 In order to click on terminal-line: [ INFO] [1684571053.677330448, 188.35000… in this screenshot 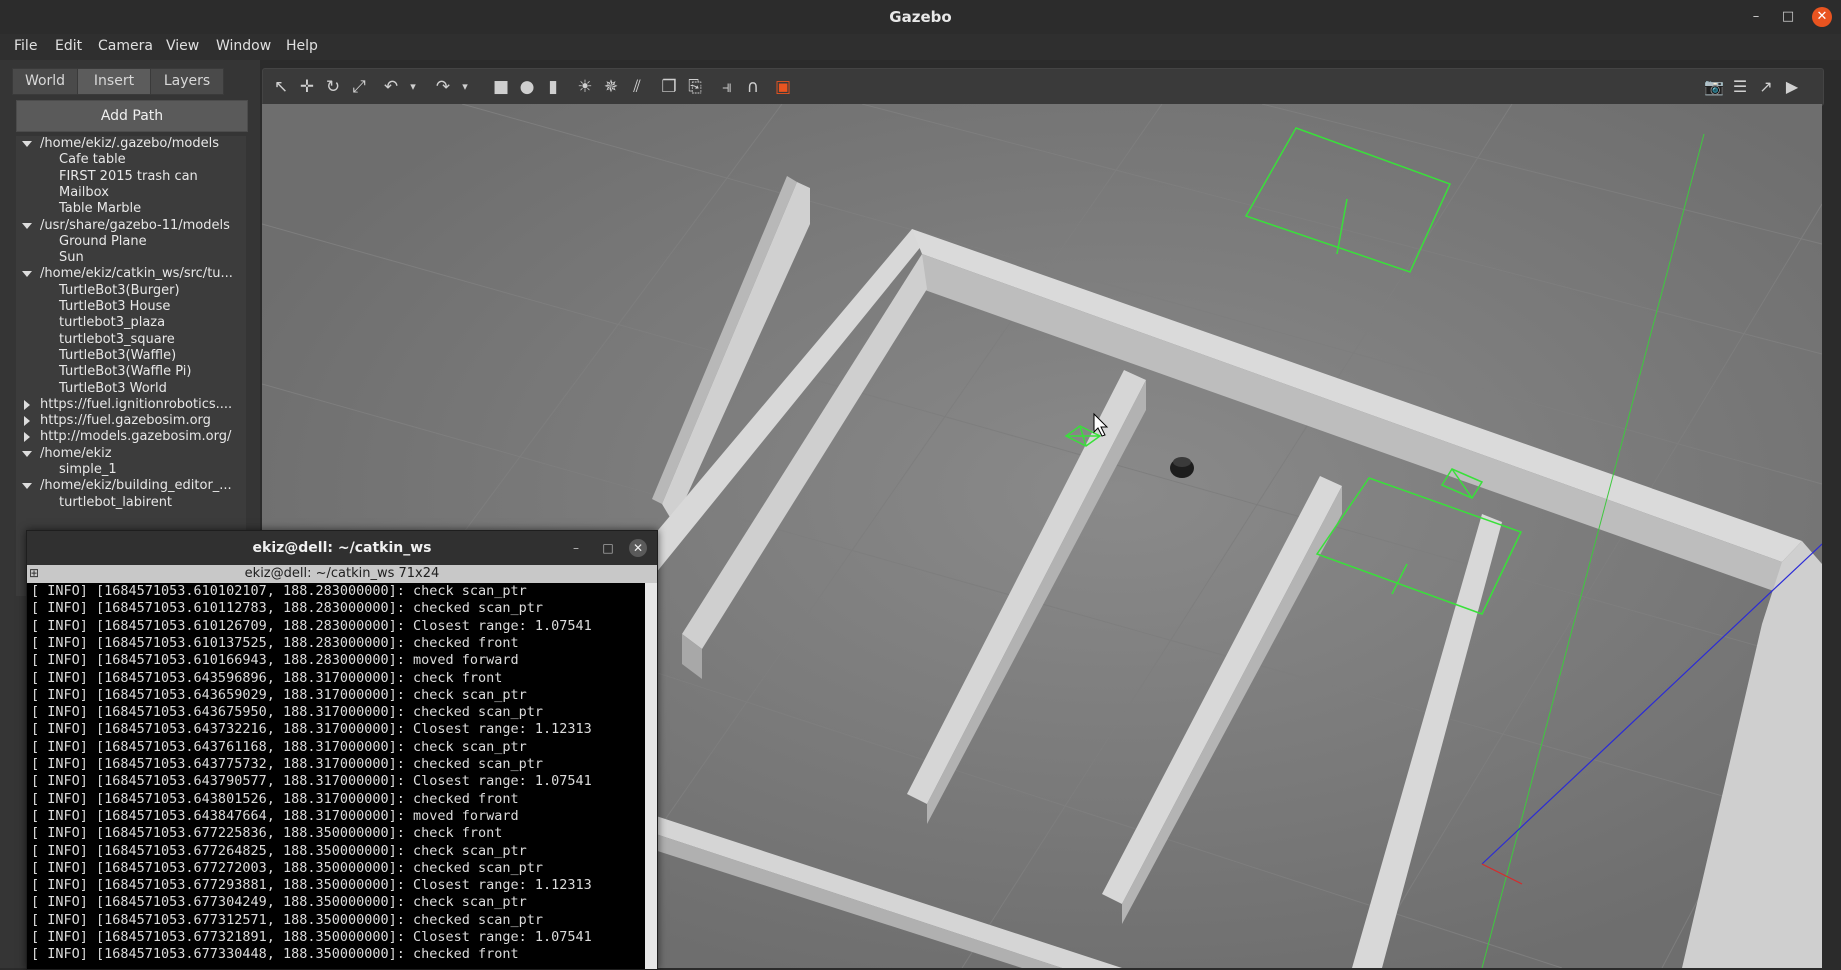, I will do `click(275, 954)`.